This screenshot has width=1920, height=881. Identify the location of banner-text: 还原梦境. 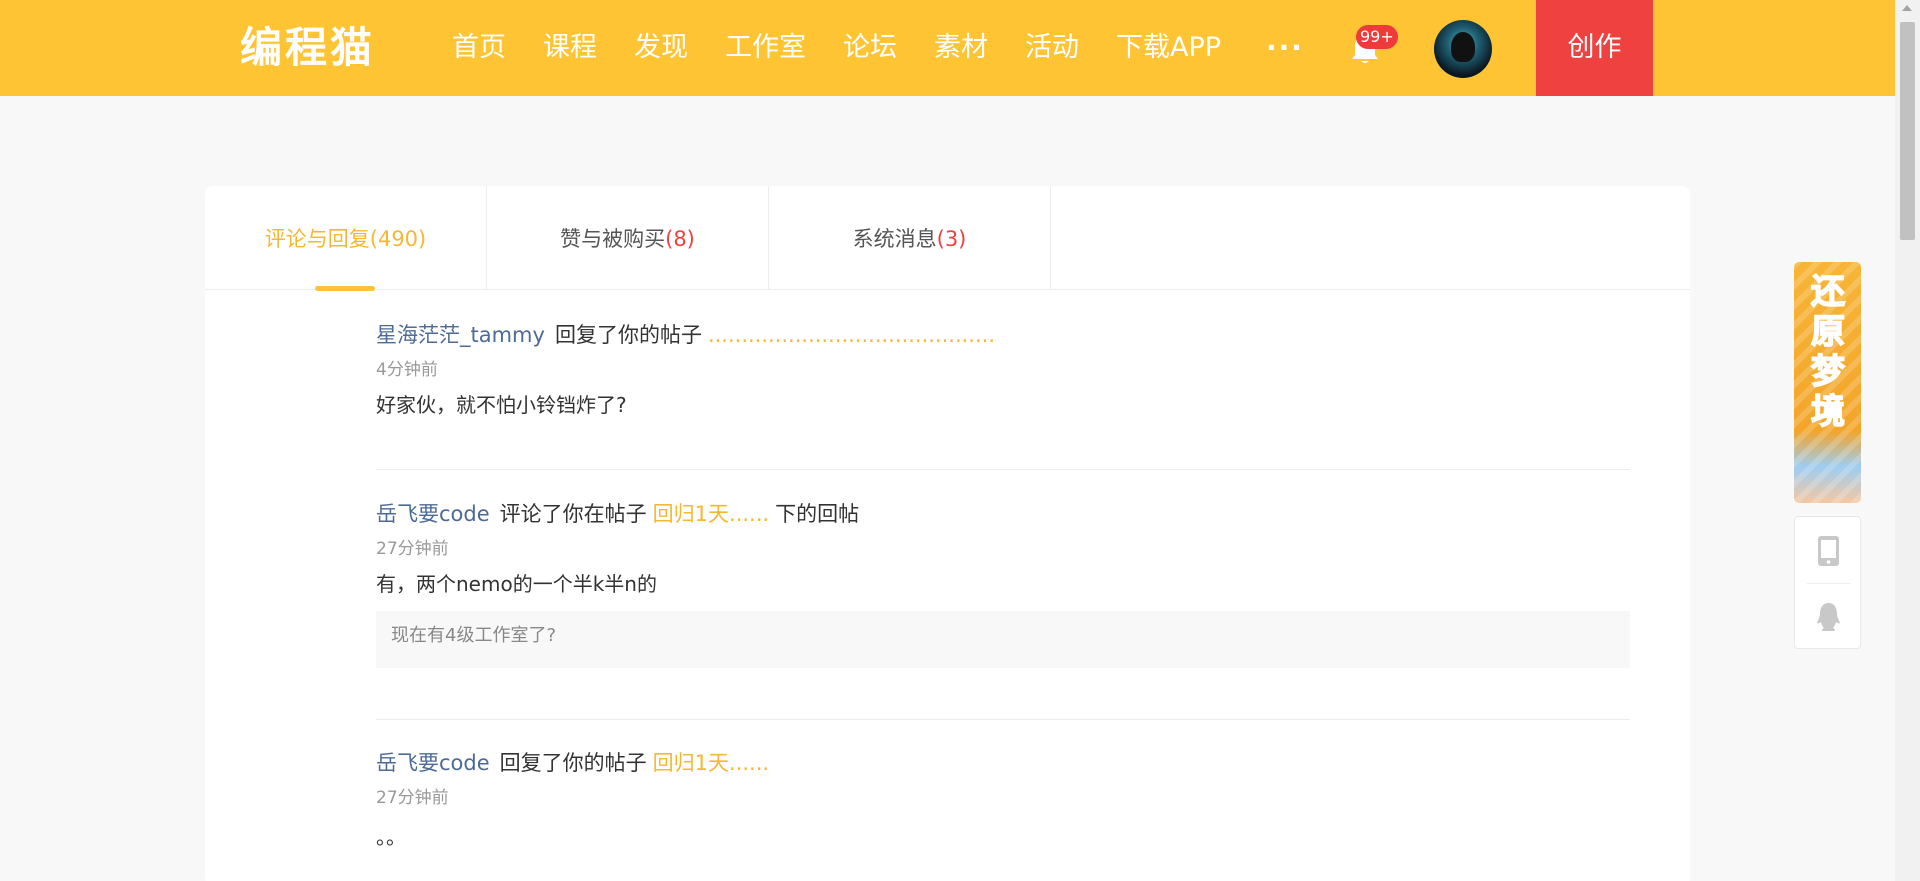
(1828, 352).